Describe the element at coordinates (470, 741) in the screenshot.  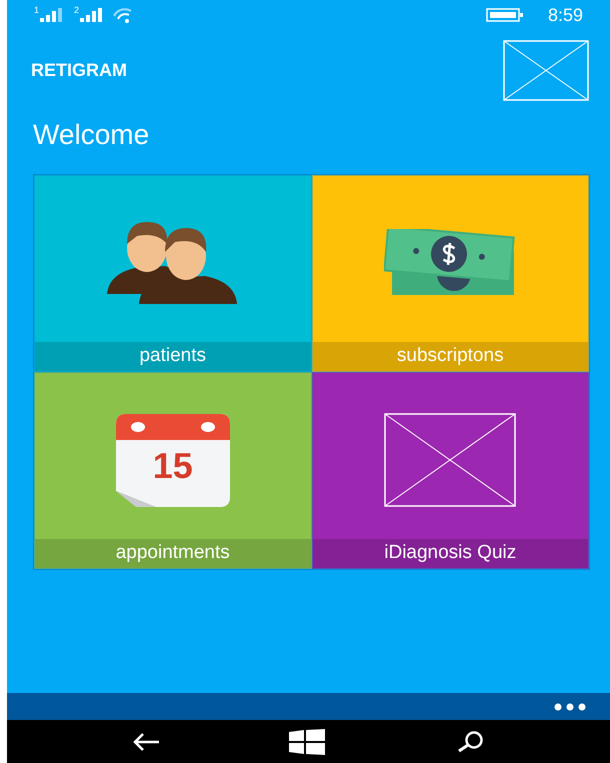
I see `search-icon` at that location.